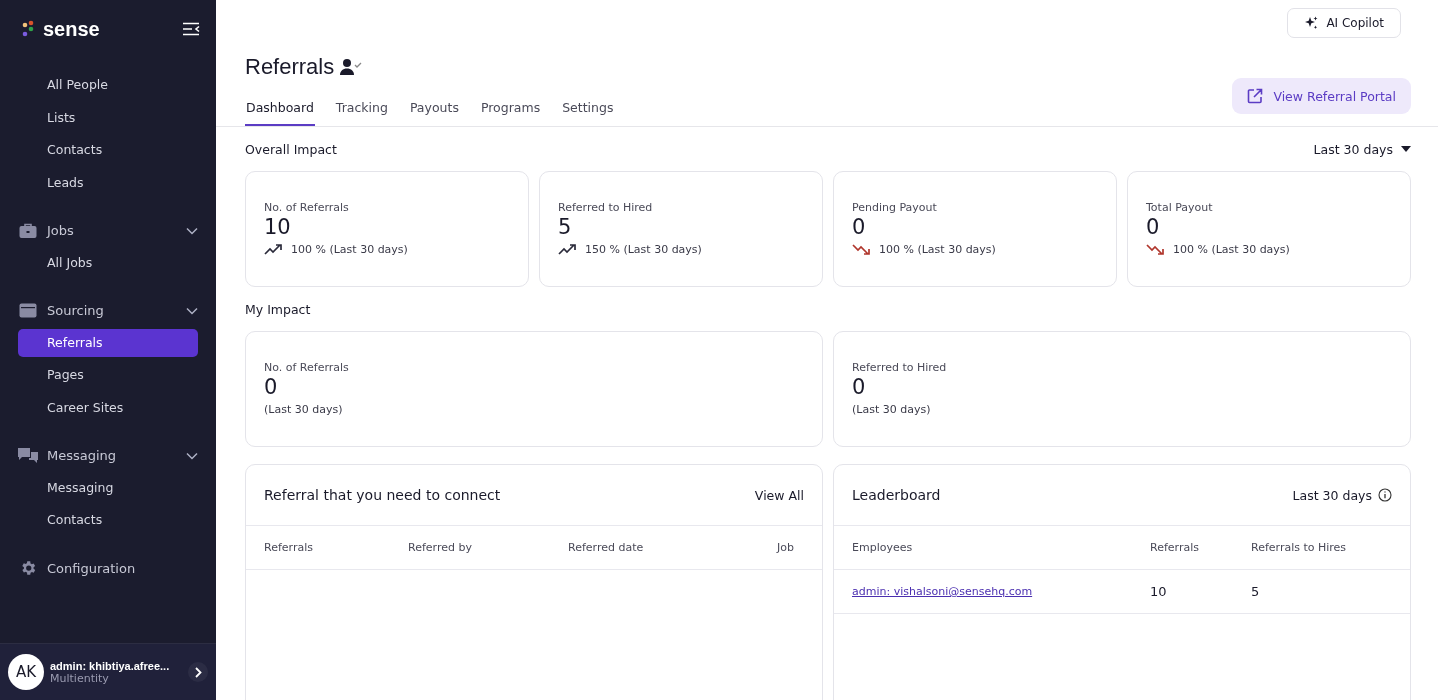 This screenshot has height=700, width=1438. Describe the element at coordinates (79, 678) in the screenshot. I see `user-org: Multientity` at that location.